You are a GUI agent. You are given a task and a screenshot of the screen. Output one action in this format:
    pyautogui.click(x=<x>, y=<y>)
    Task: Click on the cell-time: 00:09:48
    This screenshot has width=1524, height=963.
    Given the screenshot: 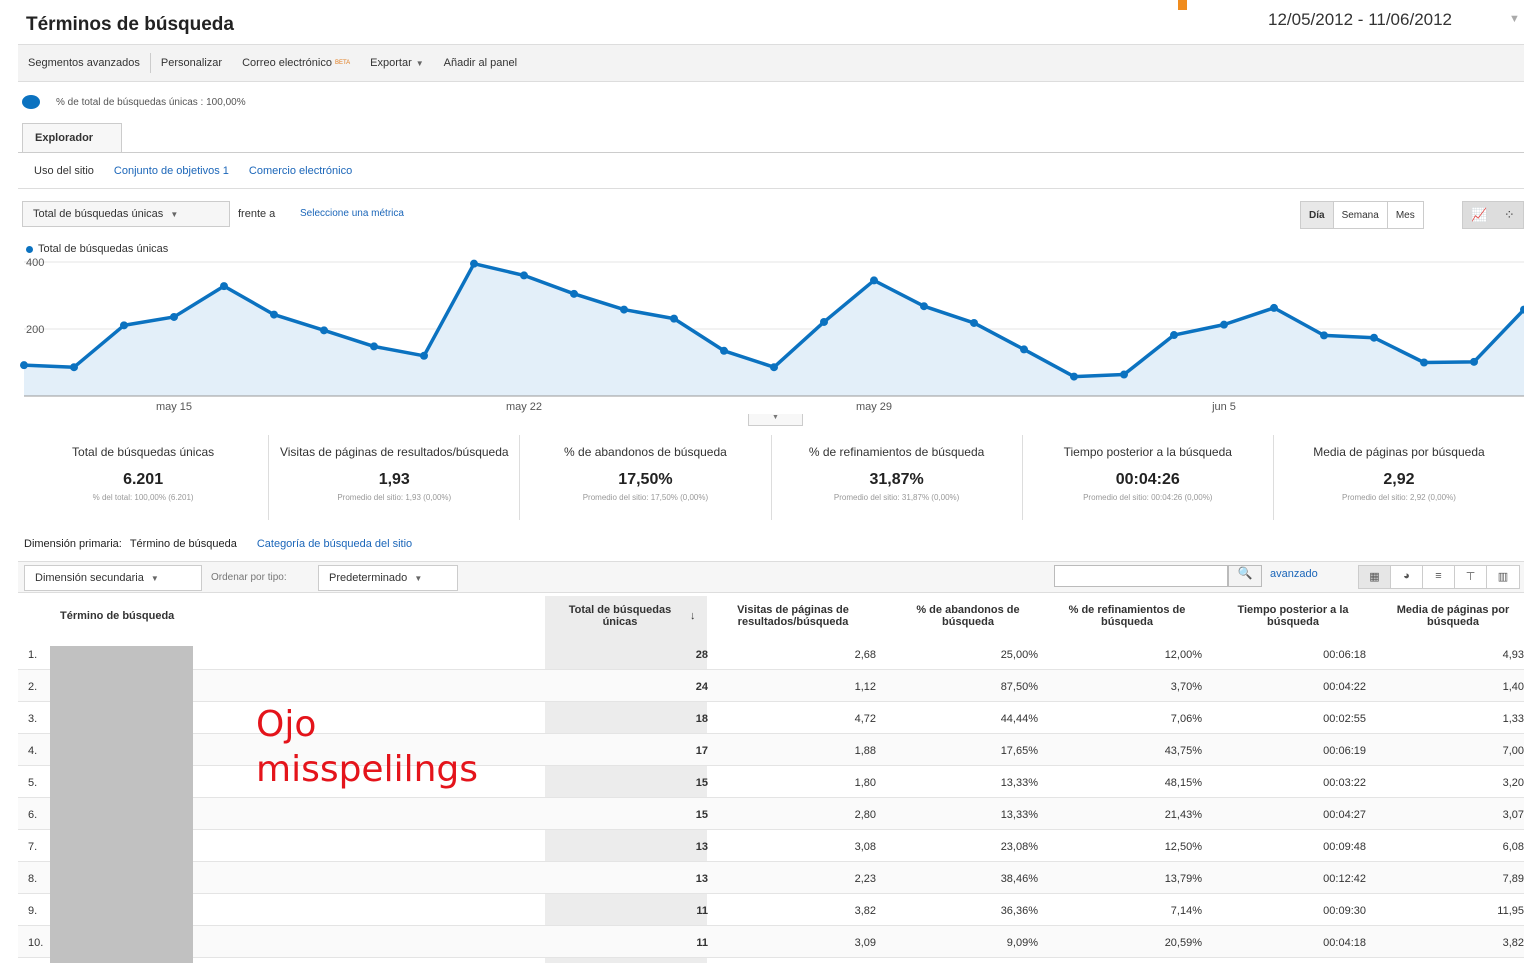 What is the action you would take?
    pyautogui.click(x=1344, y=847)
    